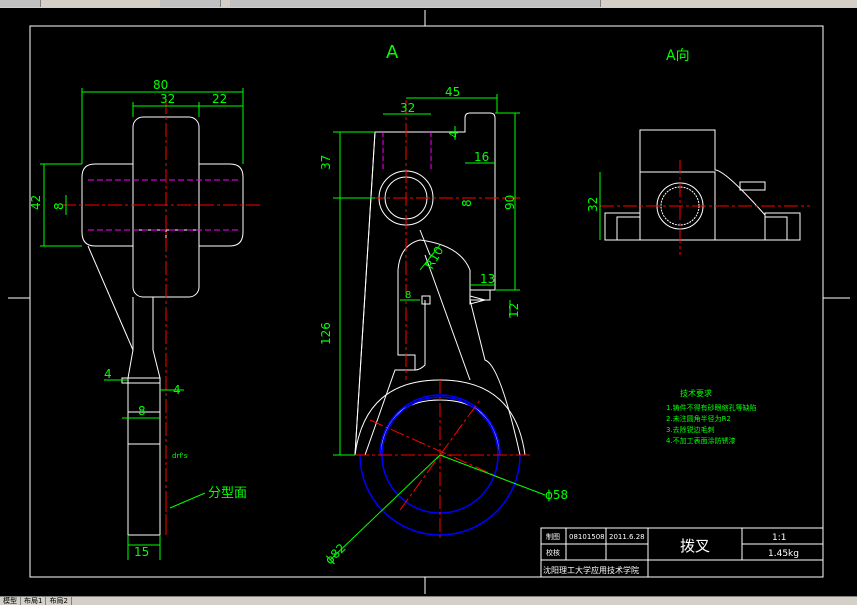  I want to click on dim-8: 8, so click(59, 206).